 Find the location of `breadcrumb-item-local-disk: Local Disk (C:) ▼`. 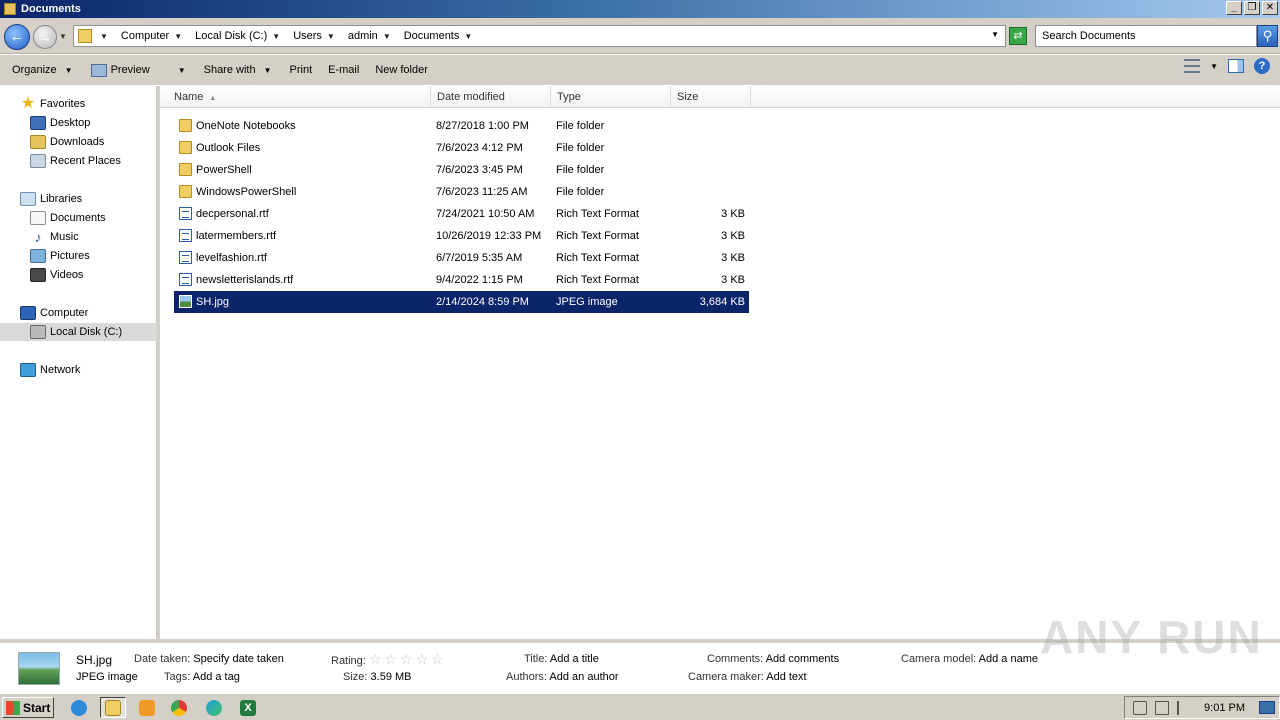

breadcrumb-item-local-disk: Local Disk (C:) ▼ is located at coordinates (240, 36).